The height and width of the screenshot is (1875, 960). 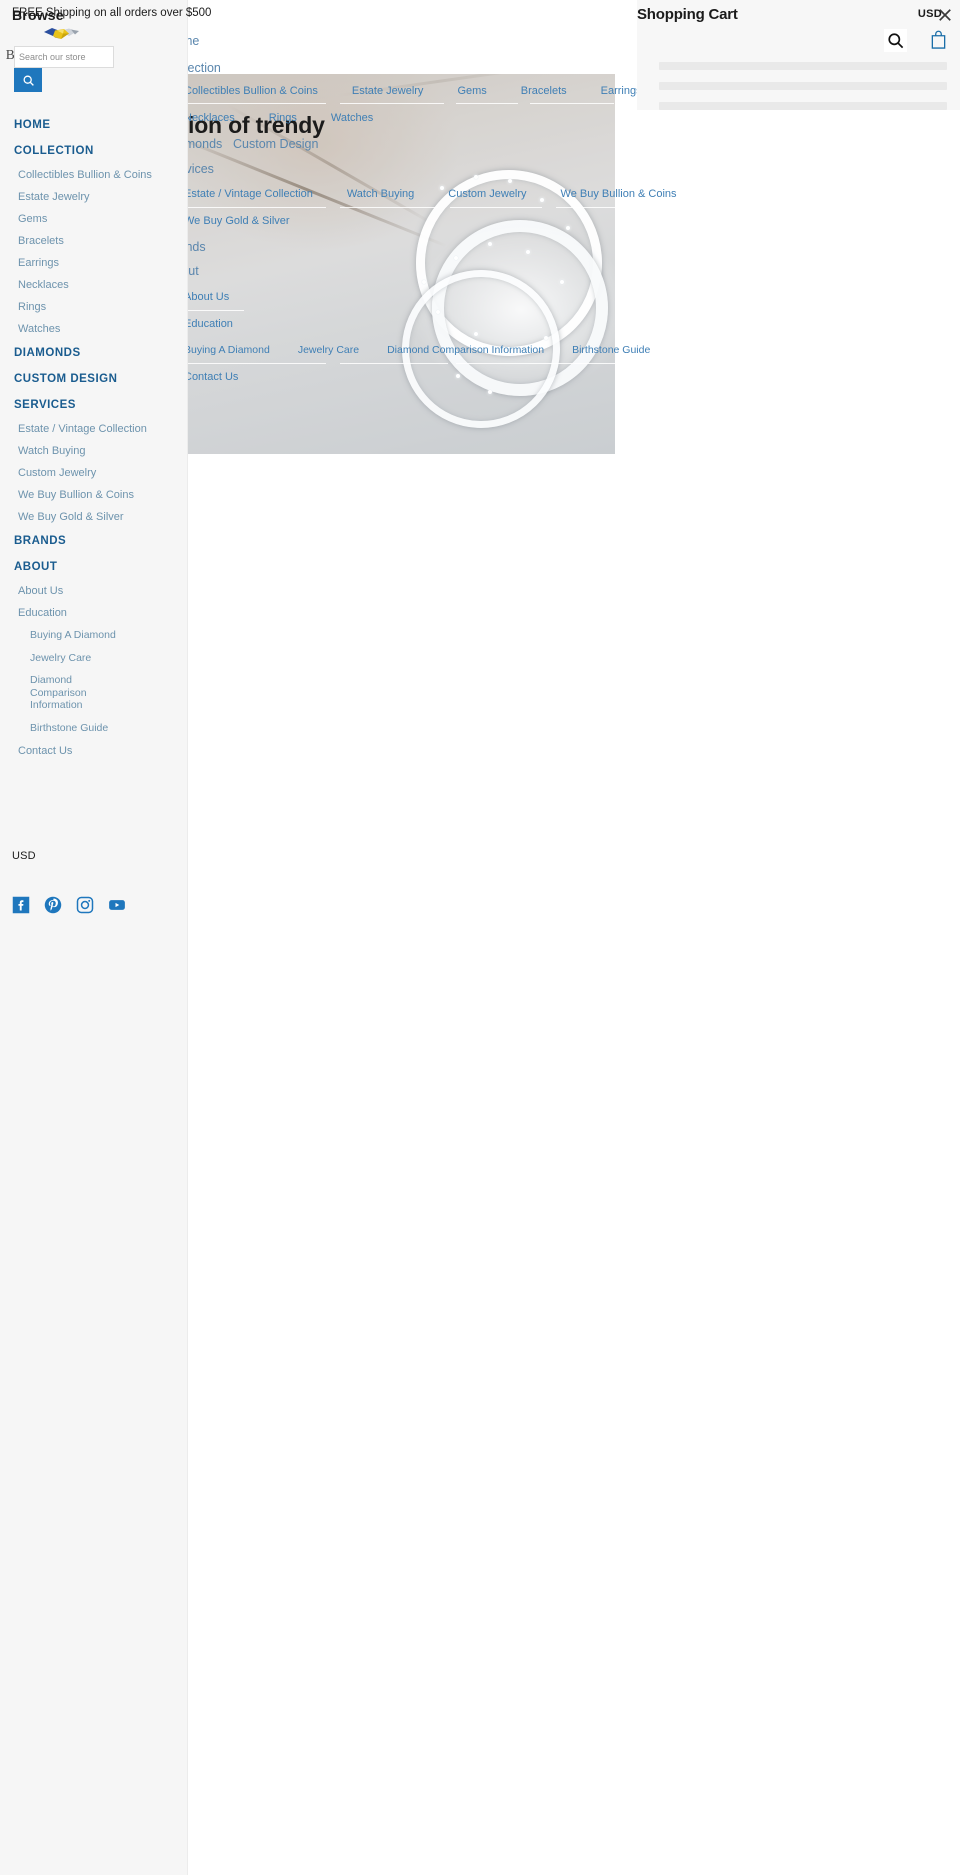 I want to click on facebook-icon, so click(x=21, y=905).